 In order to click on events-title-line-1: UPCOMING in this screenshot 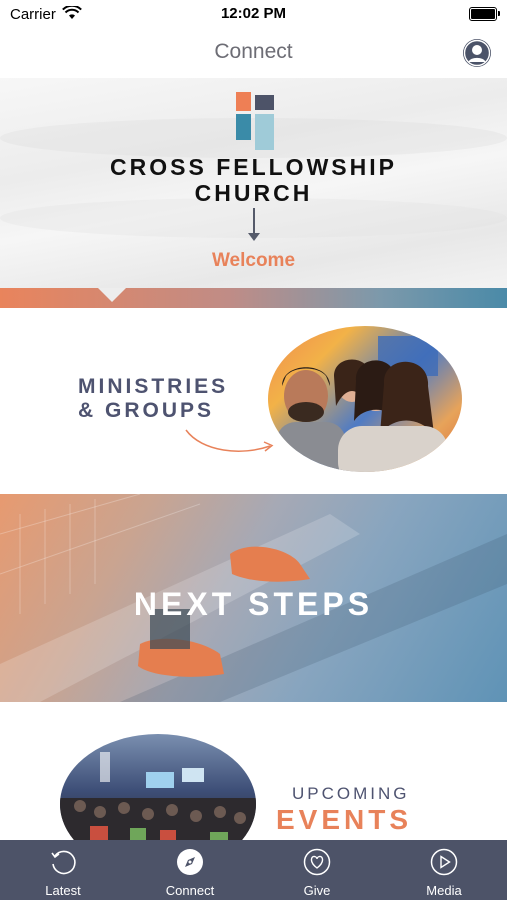, I will do `click(351, 793)`.